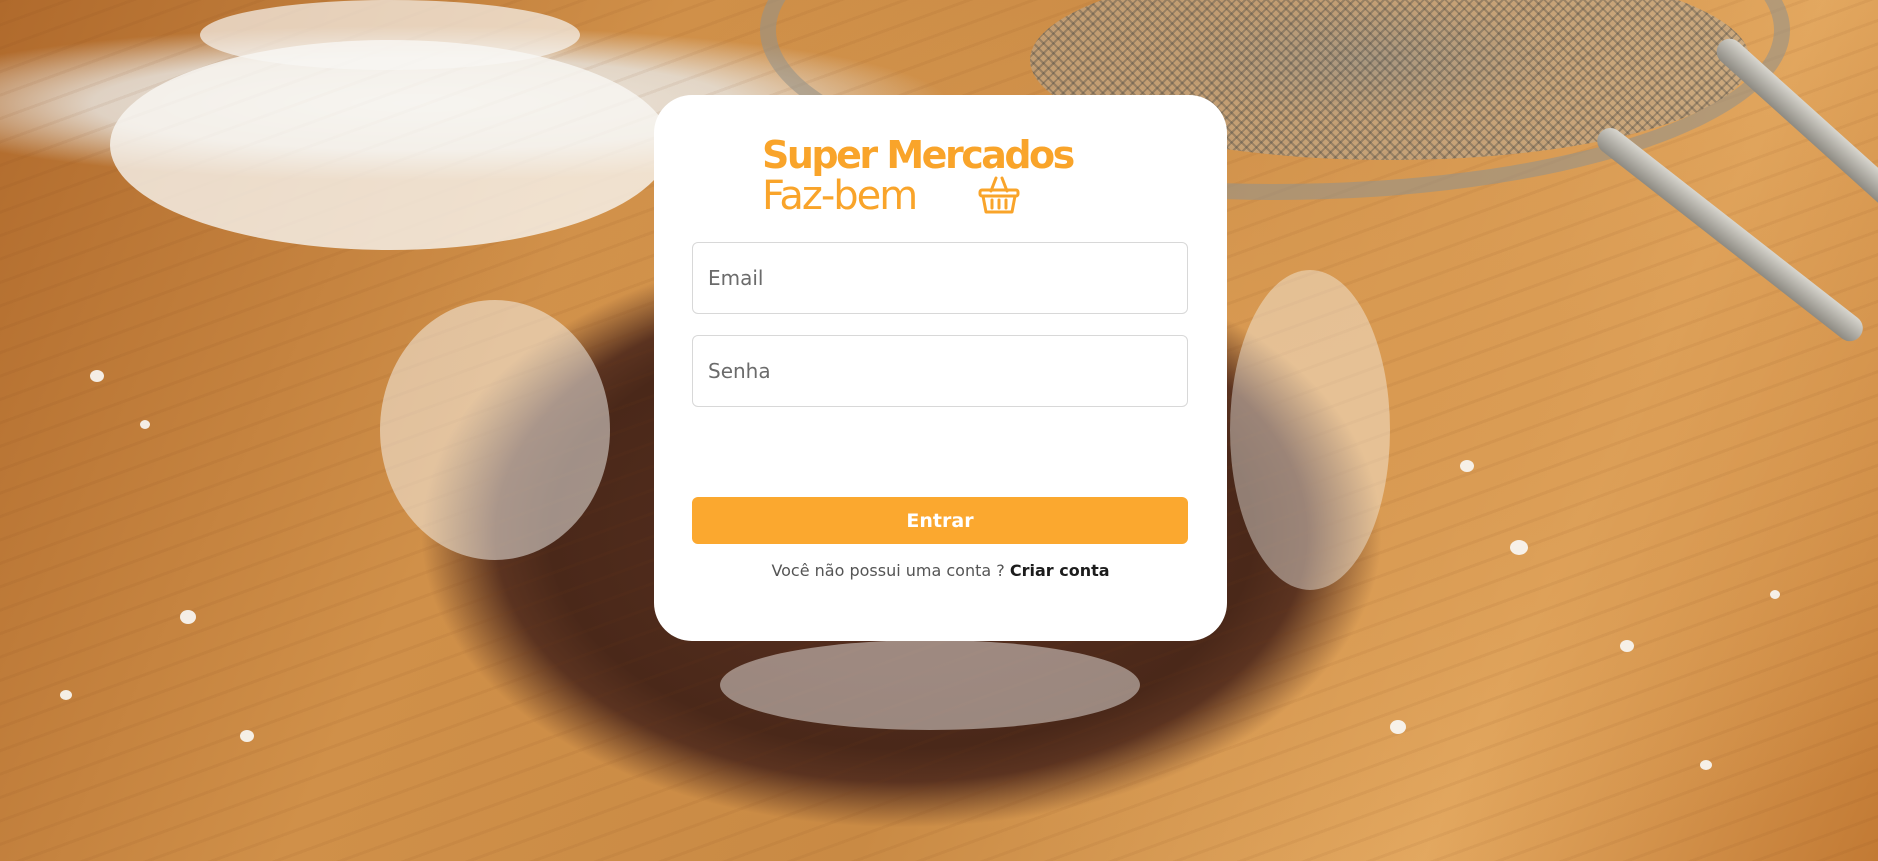 This screenshot has width=1878, height=861. I want to click on signup-prompt-text: Você não possui uma conta ?, so click(888, 570).